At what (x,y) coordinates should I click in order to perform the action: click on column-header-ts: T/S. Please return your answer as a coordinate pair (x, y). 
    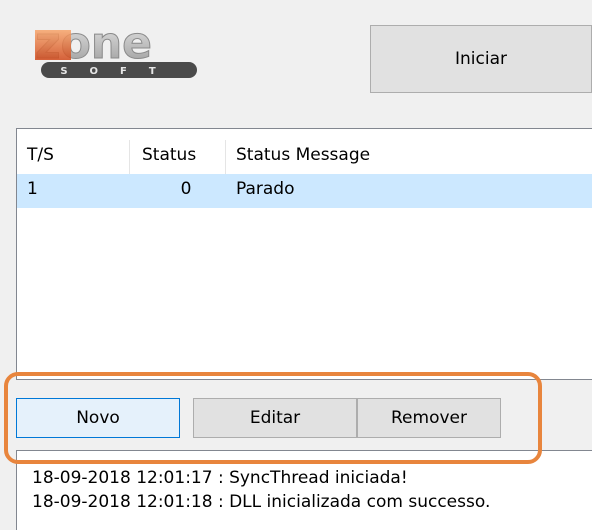
    Looking at the image, I should click on (40, 155).